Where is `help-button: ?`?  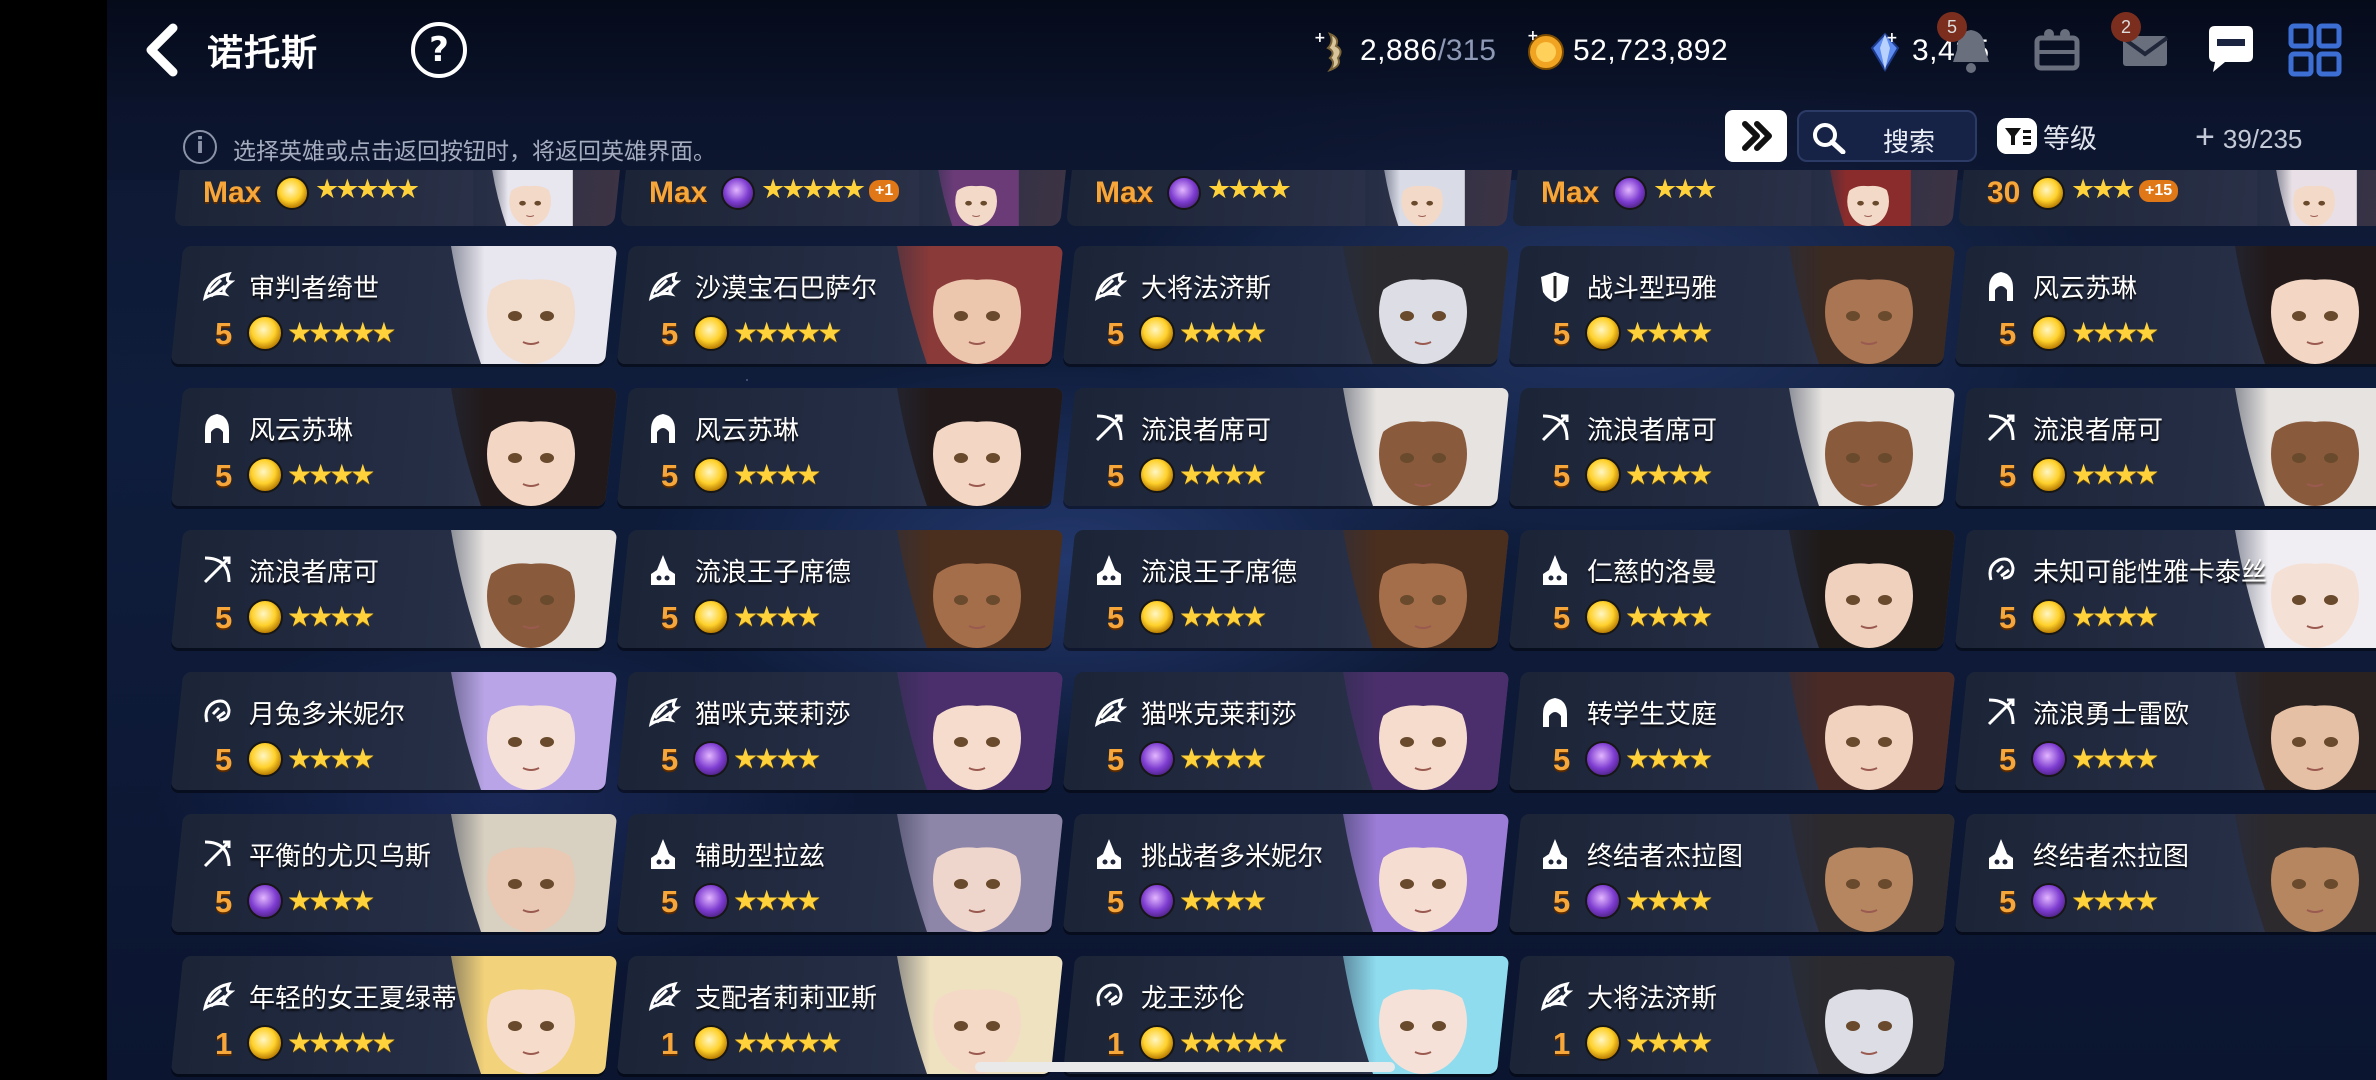 help-button: ? is located at coordinates (439, 50).